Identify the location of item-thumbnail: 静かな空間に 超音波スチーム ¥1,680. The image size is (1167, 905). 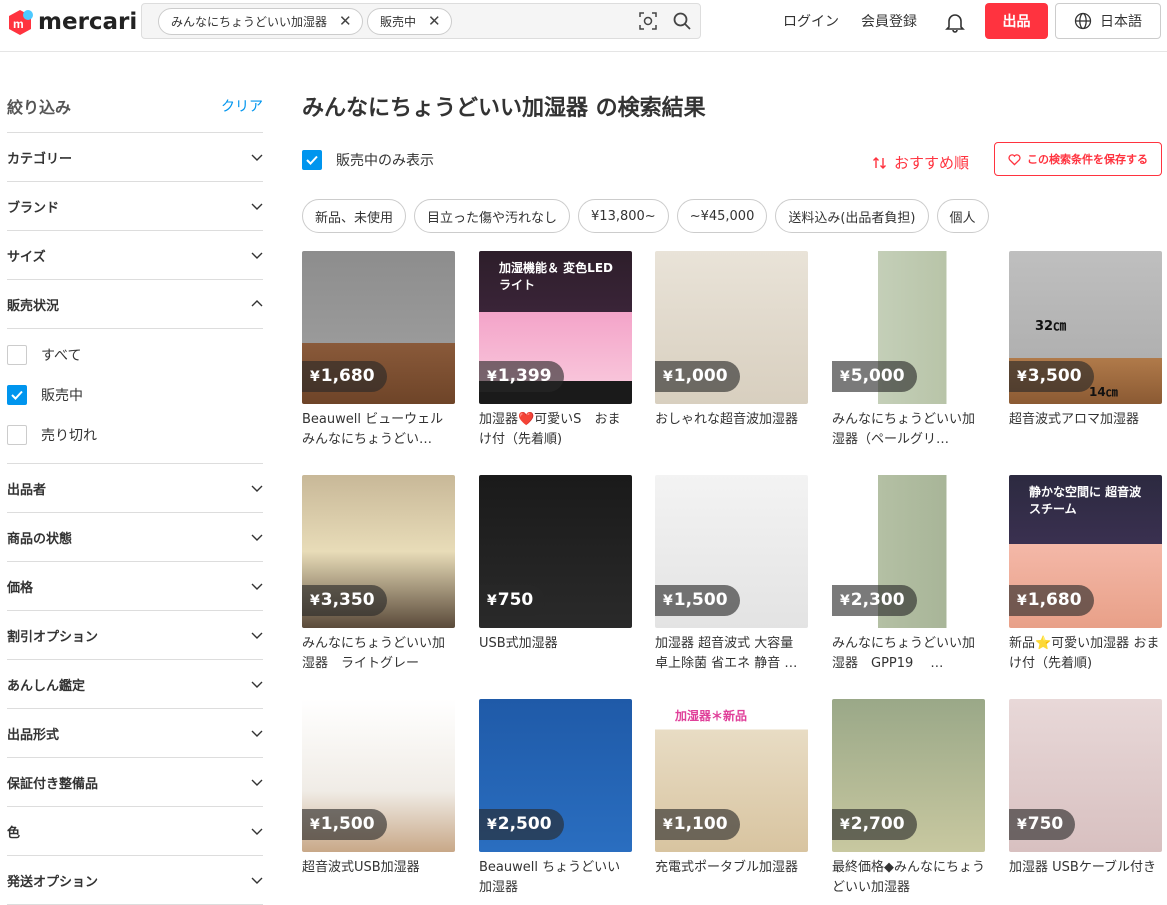
(1085, 551).